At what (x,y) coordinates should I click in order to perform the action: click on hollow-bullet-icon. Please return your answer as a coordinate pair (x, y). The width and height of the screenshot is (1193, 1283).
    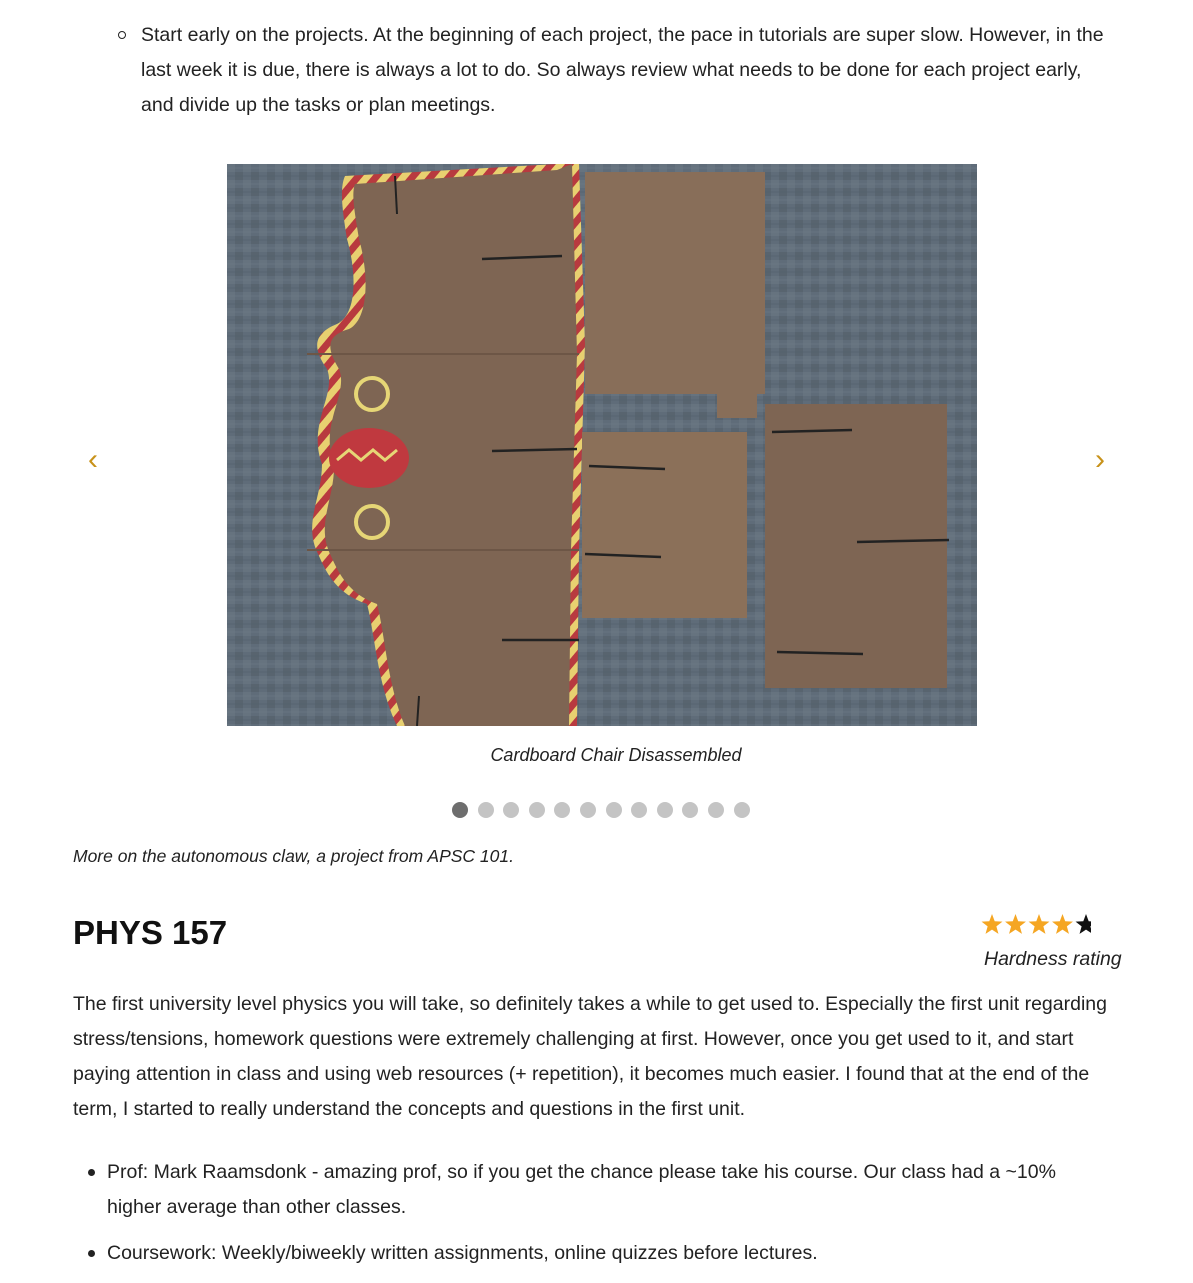
    Looking at the image, I should click on (122, 35).